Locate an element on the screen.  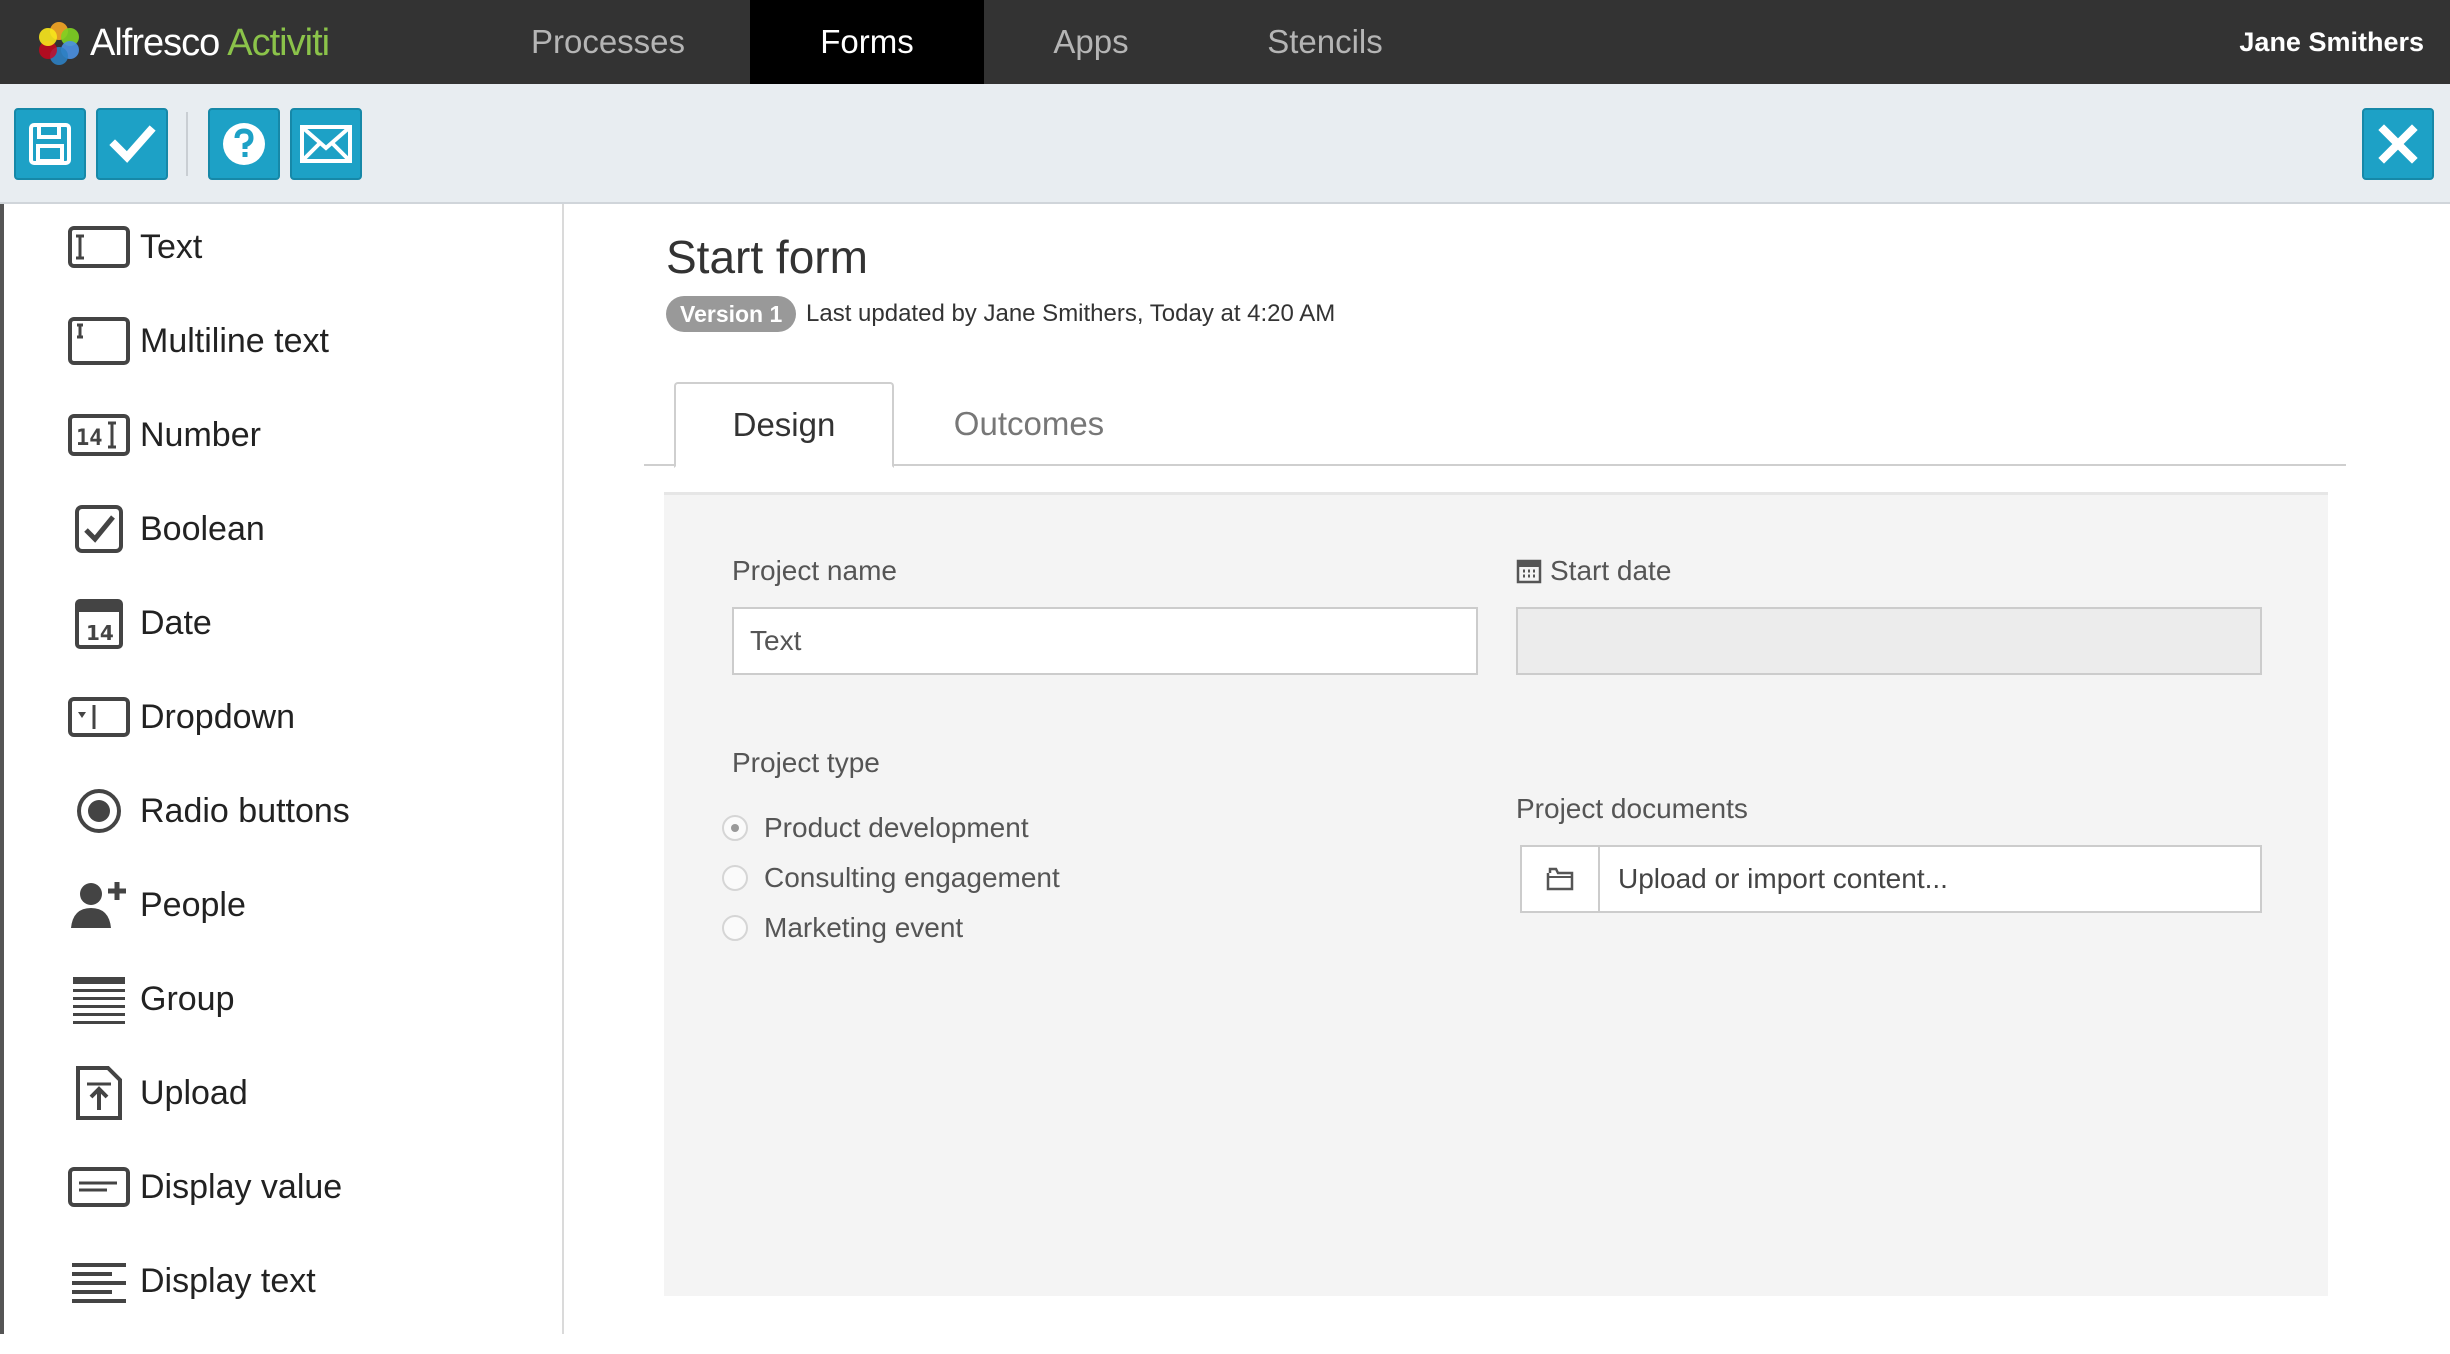
radio-option-label: Product development is located at coordinates (896, 827).